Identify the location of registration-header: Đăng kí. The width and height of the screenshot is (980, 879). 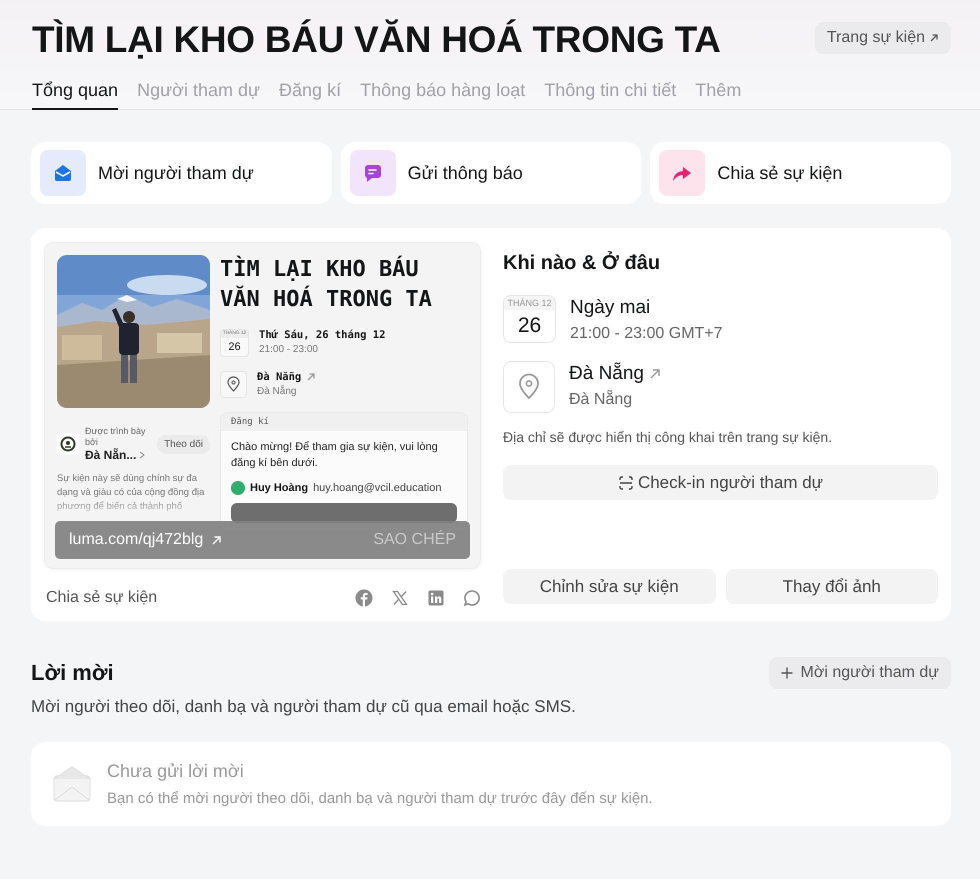
(344, 422).